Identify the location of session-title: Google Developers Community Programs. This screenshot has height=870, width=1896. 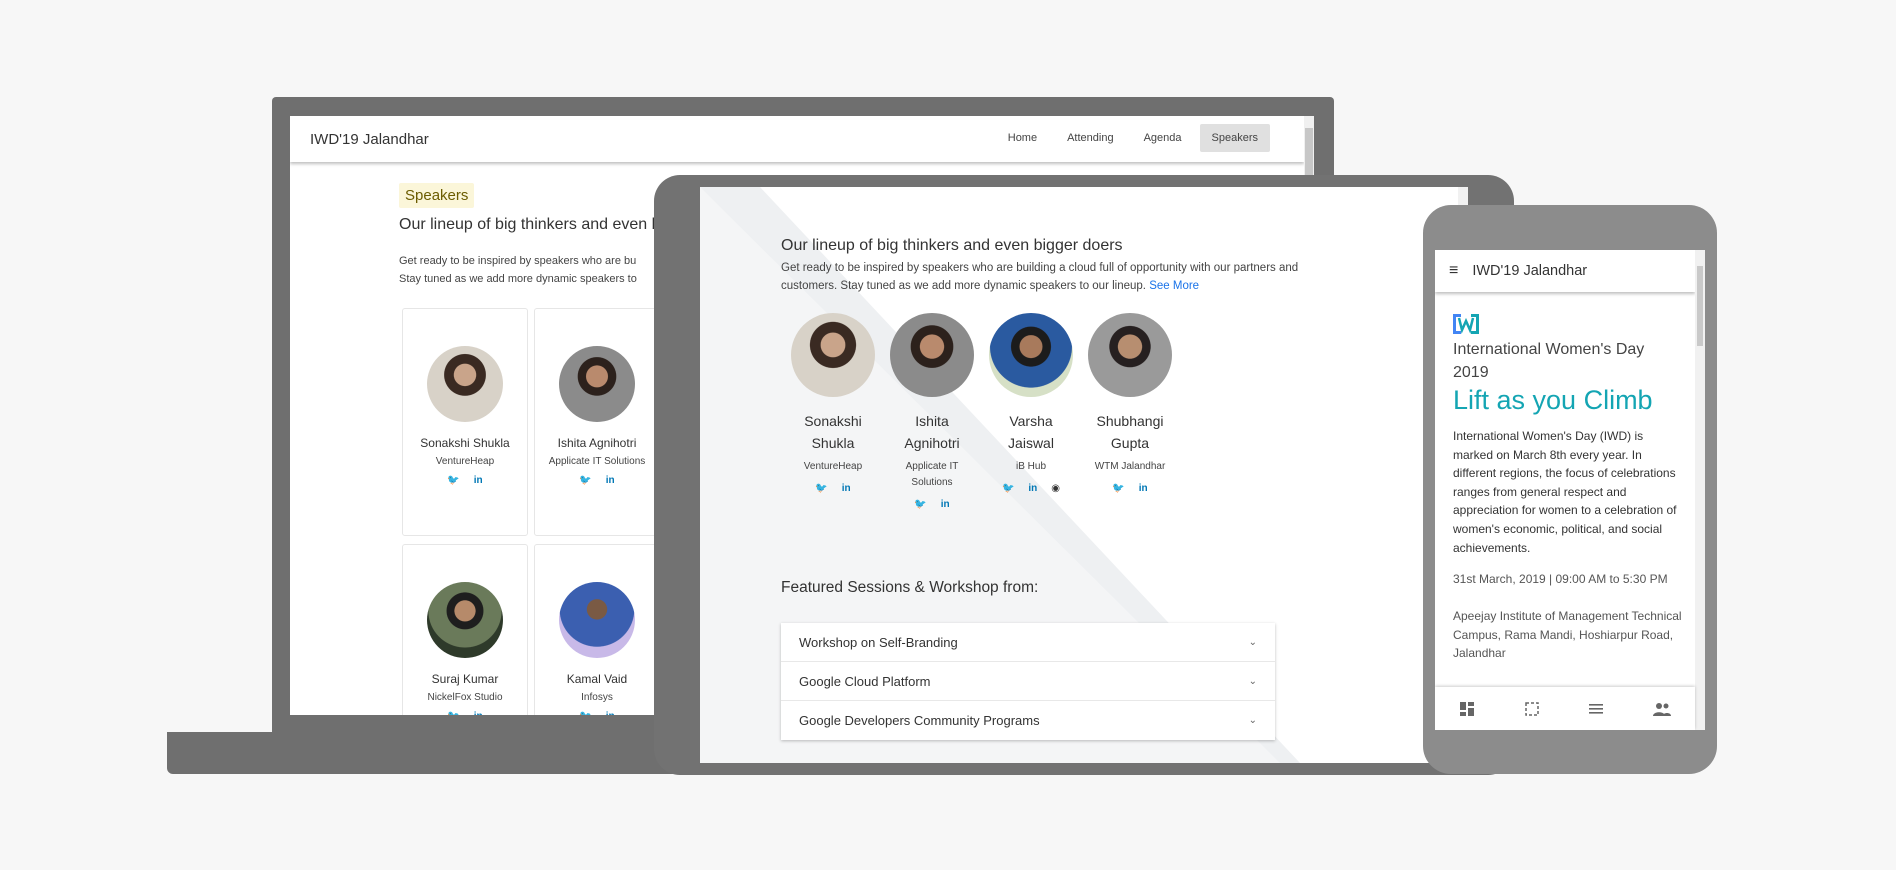
(919, 720).